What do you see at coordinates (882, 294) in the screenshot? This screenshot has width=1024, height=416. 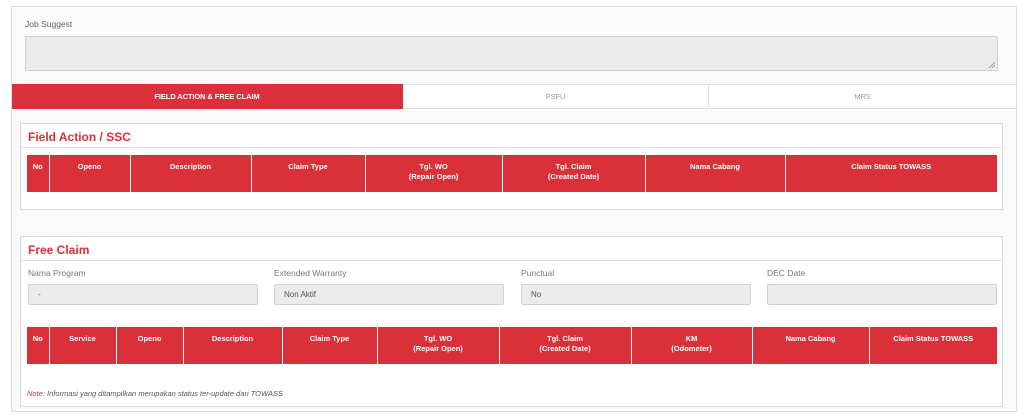 I see `dec-date-field` at bounding box center [882, 294].